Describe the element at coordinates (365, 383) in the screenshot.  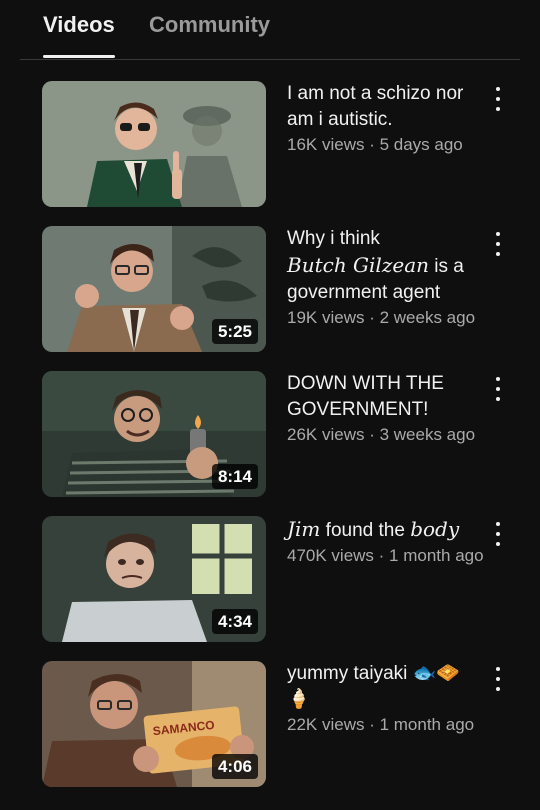
I see `title-line: DOWN WITH THE` at that location.